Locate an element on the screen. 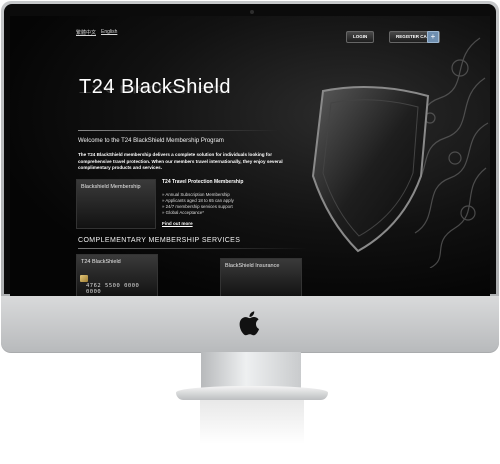 This screenshot has width=500, height=464. shield-emblem-icon is located at coordinates (370, 169).